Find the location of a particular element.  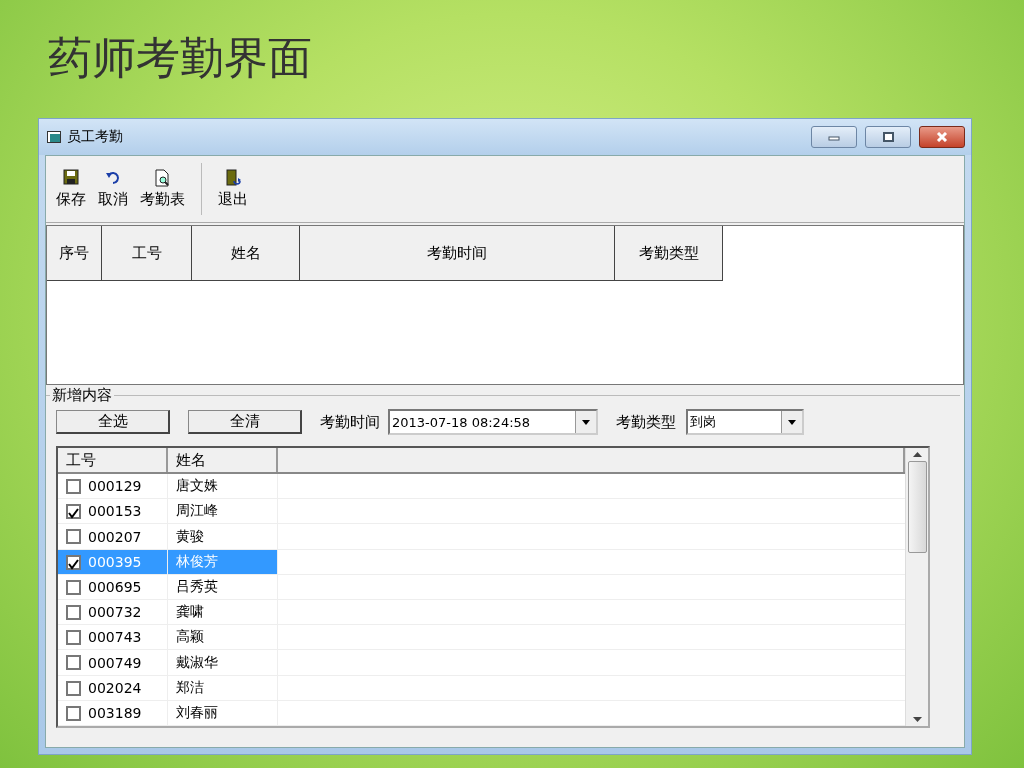

id-text: 002024 is located at coordinates (115, 687).